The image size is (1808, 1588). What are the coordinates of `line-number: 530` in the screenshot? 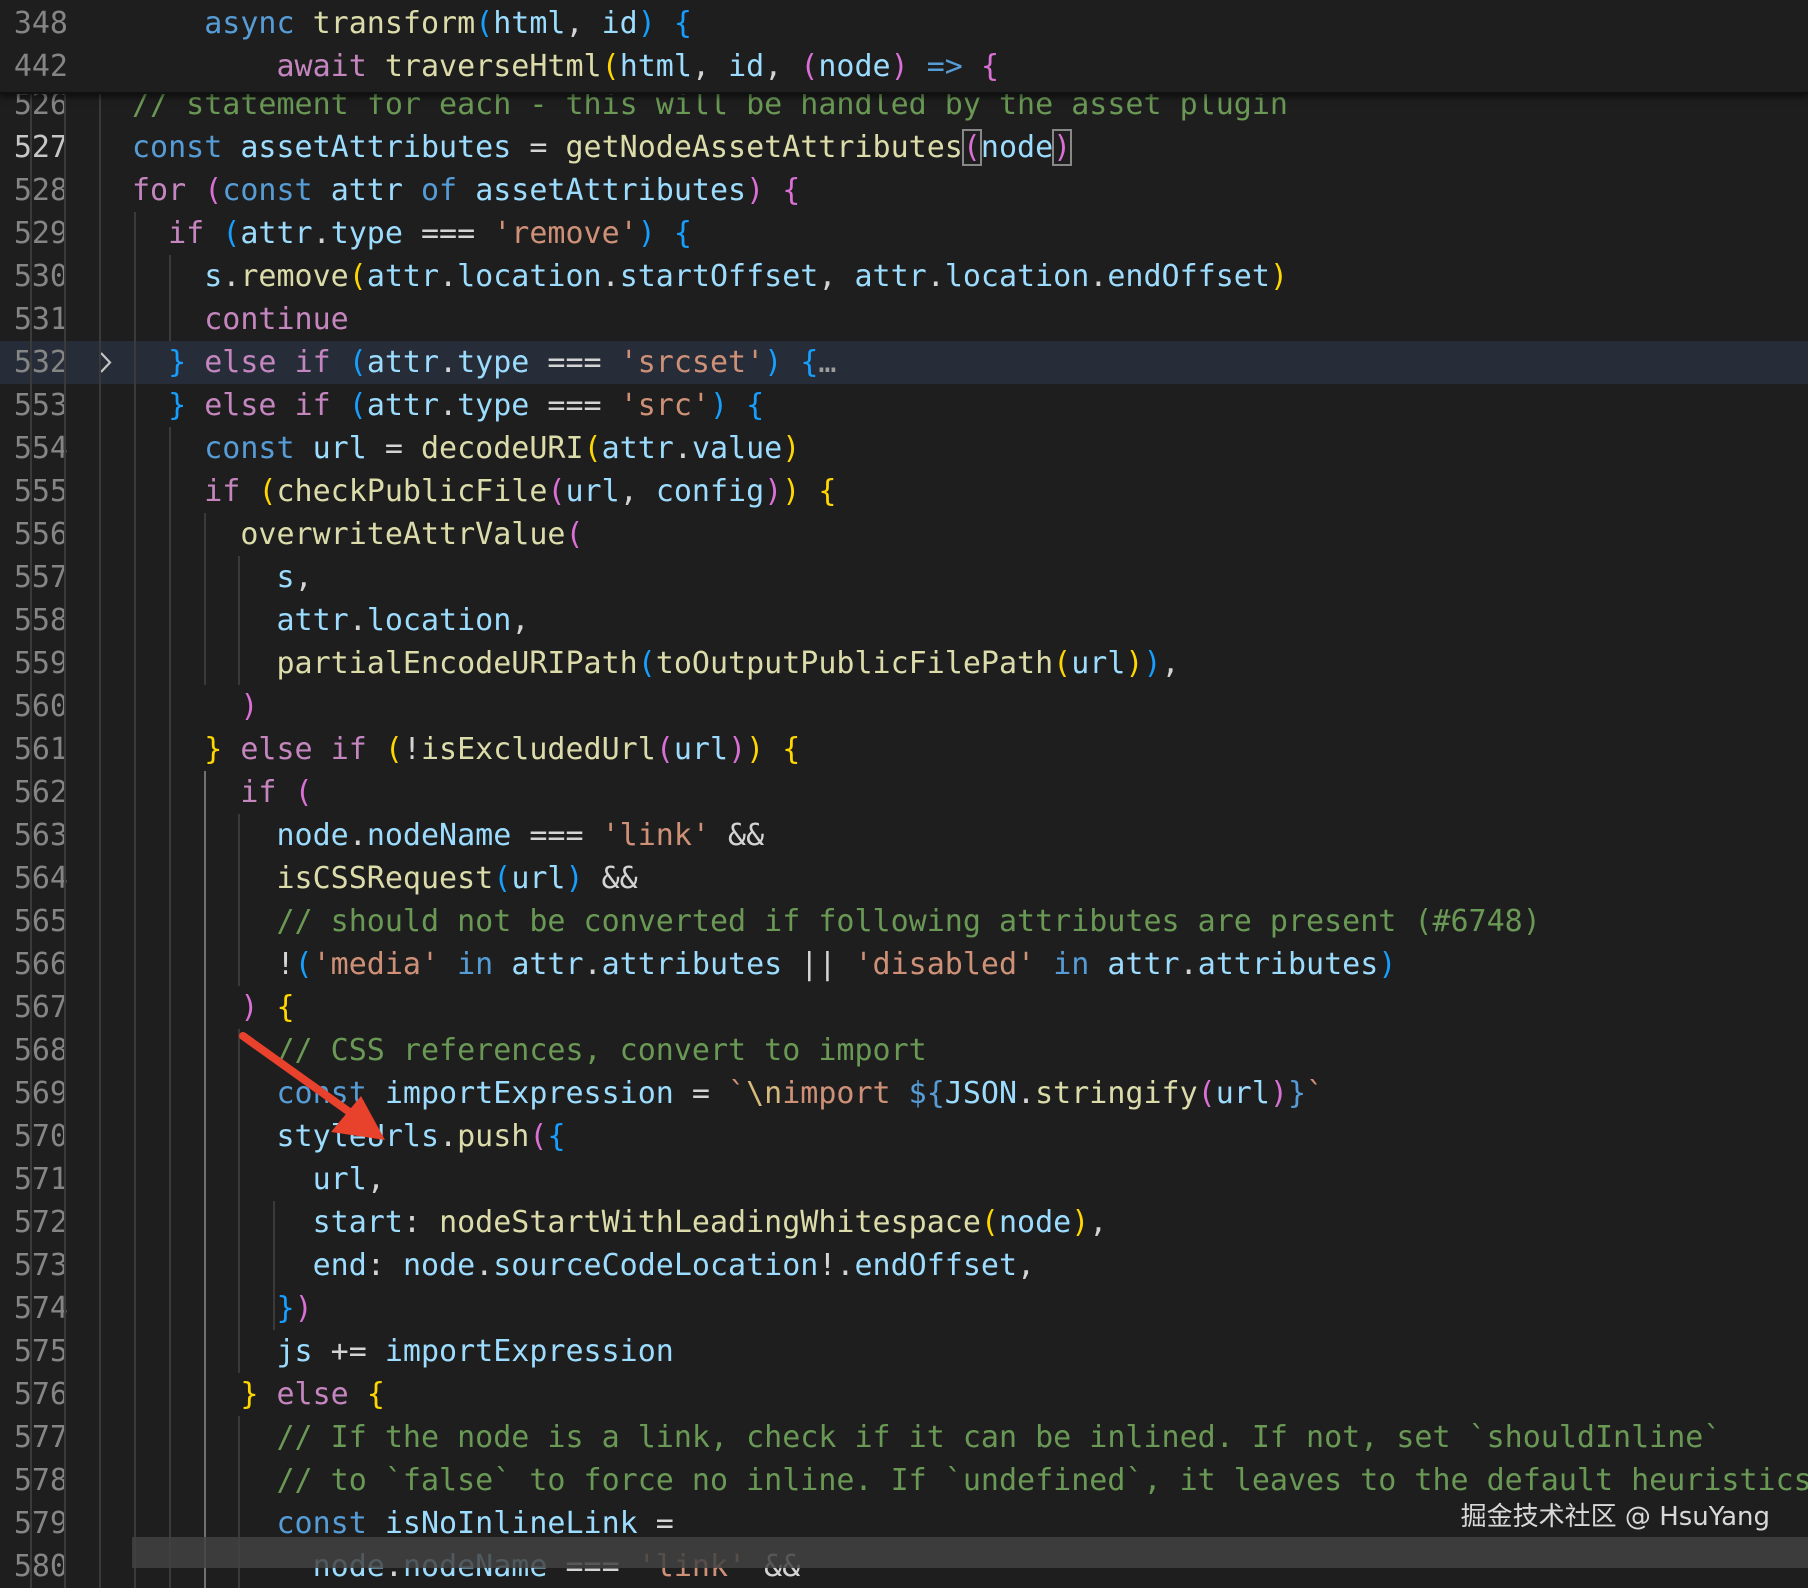 It's located at (34, 276).